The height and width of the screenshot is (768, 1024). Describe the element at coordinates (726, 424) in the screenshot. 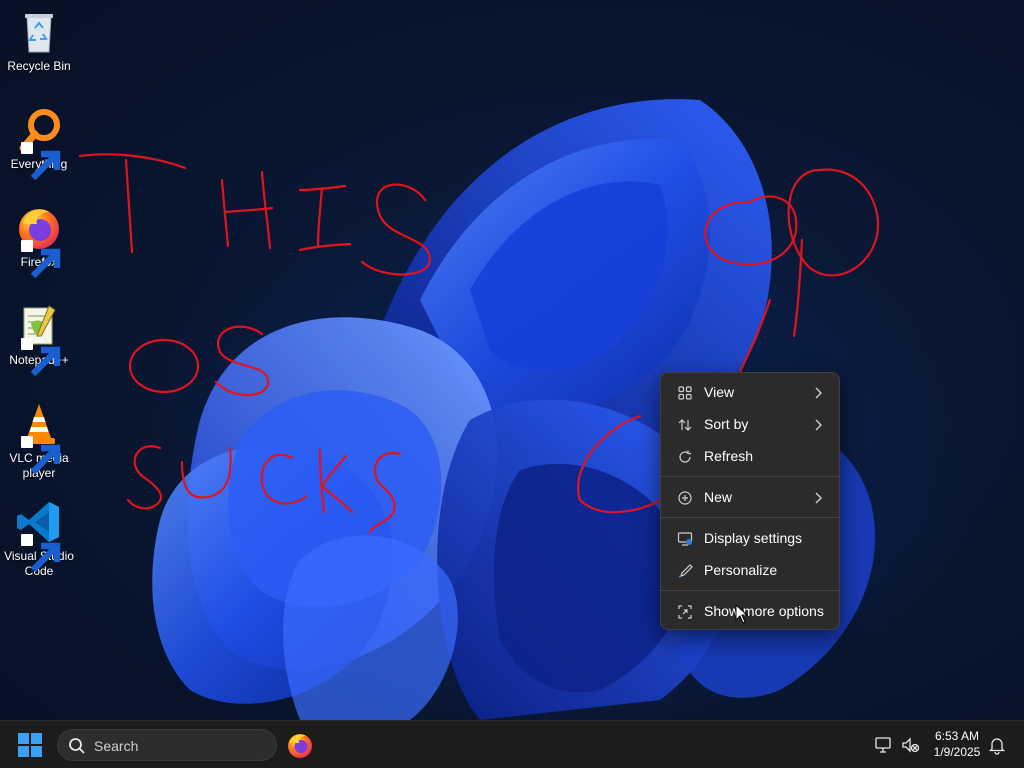

I see `menu-item-label: Sort by` at that location.